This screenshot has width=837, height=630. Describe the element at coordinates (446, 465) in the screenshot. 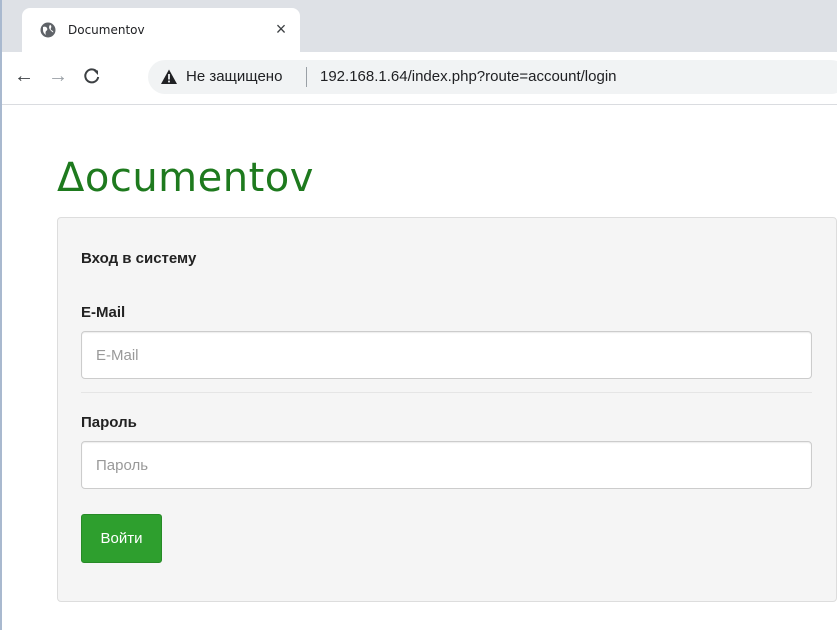

I see `password-input` at that location.